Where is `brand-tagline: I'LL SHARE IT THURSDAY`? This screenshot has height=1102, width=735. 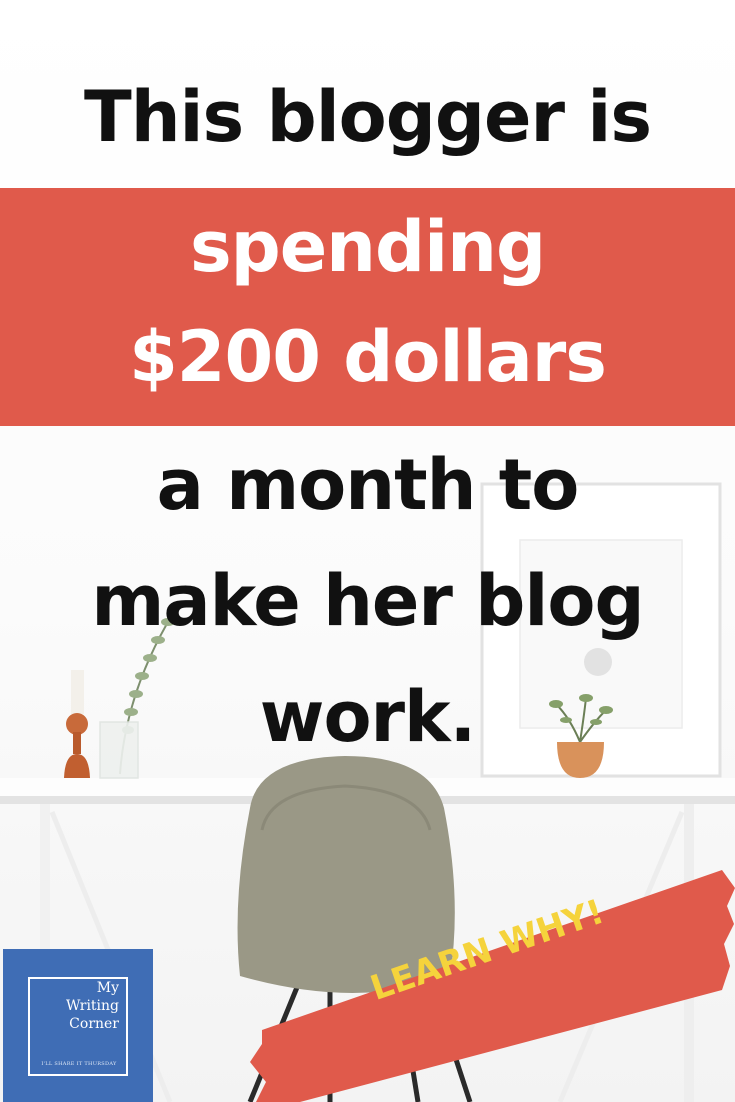
brand-tagline: I'LL SHARE IT THURSDAY is located at coordinates (79, 1064).